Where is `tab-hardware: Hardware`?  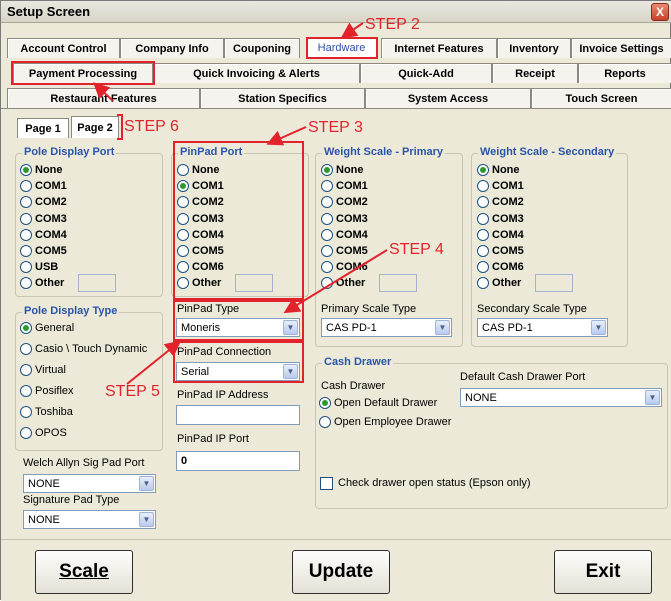 tab-hardware: Hardware is located at coordinates (341, 47).